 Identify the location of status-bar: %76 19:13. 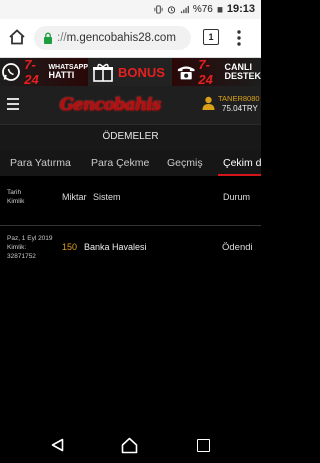
(130, 9).